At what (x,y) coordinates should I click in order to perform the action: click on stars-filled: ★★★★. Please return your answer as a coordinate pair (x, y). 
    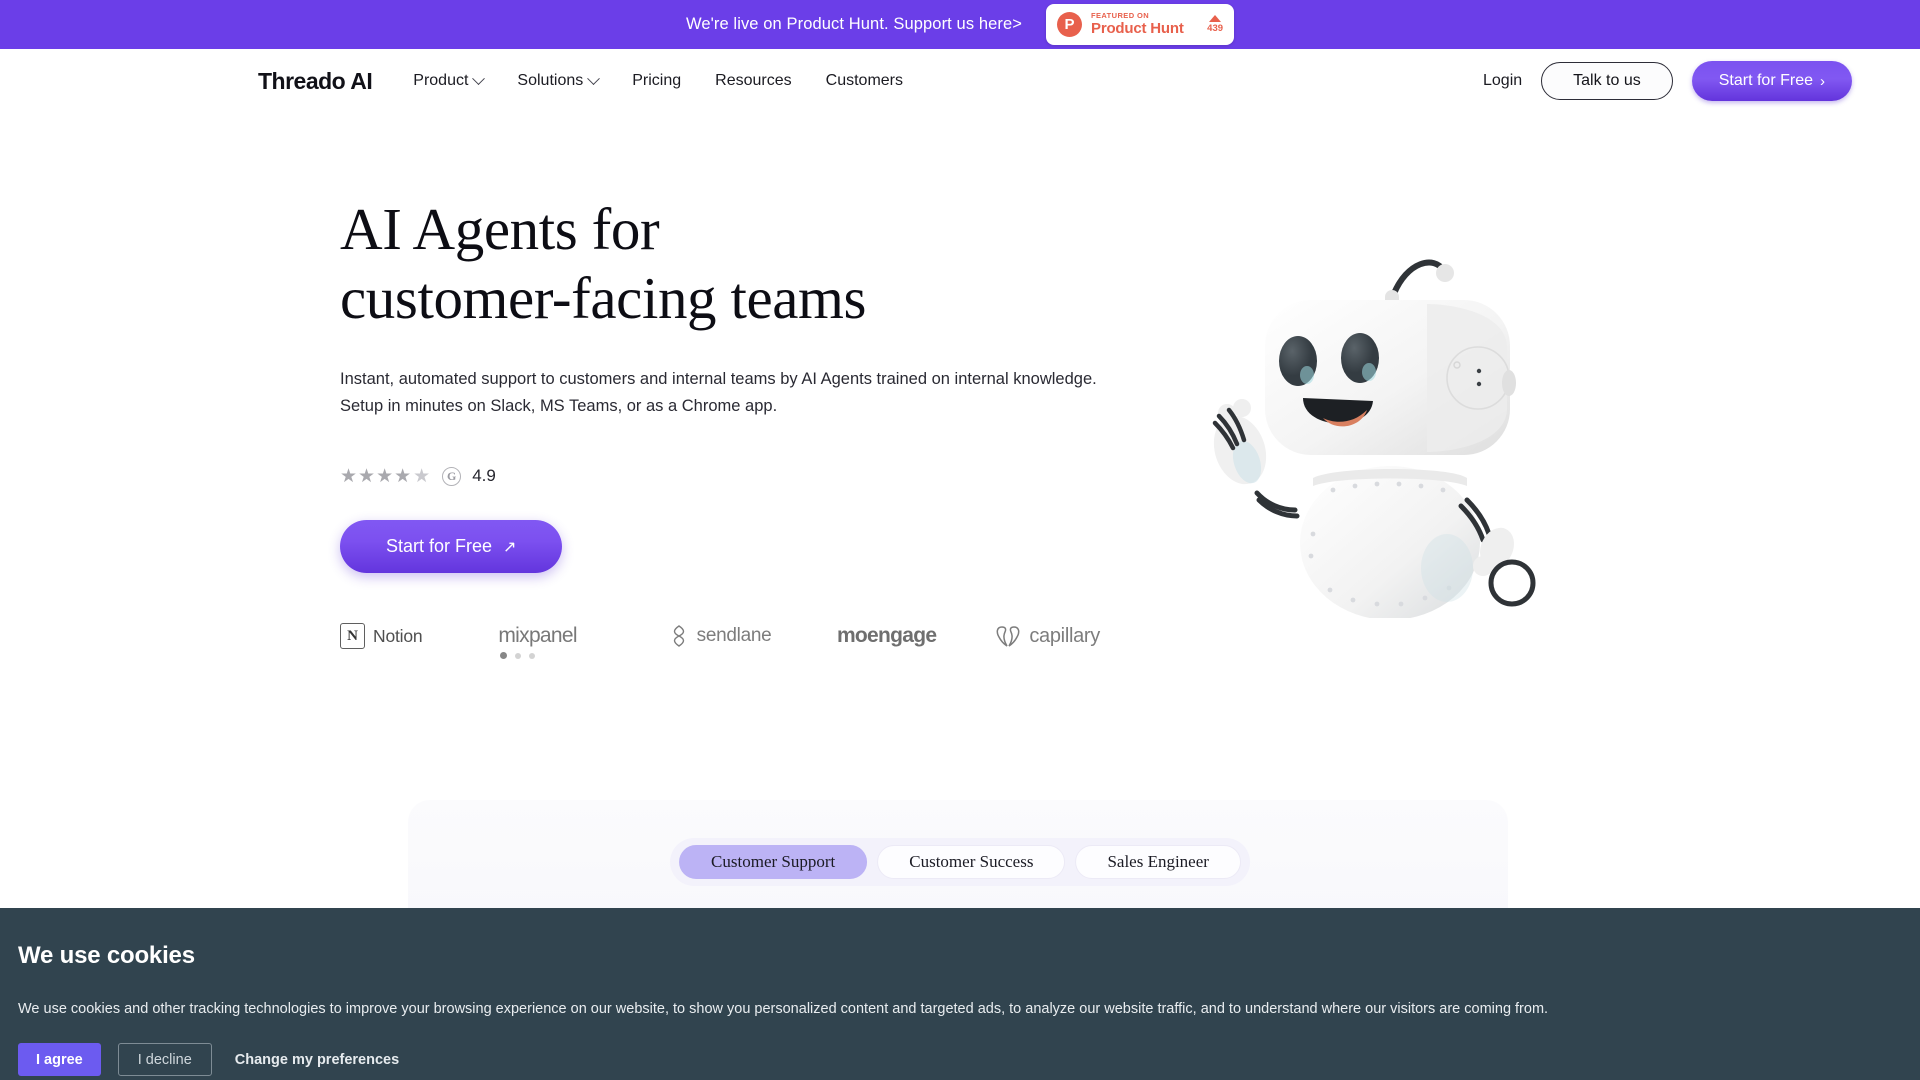
    Looking at the image, I should click on (376, 476).